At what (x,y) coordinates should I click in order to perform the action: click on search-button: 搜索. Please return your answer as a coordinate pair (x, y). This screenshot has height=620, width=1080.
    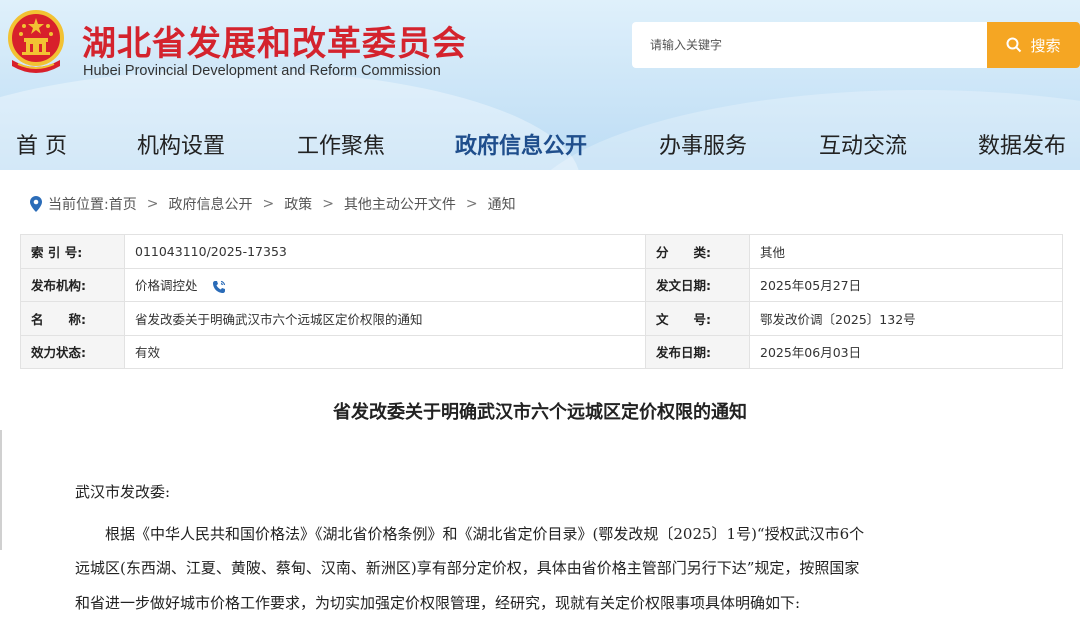
    Looking at the image, I should click on (1033, 45).